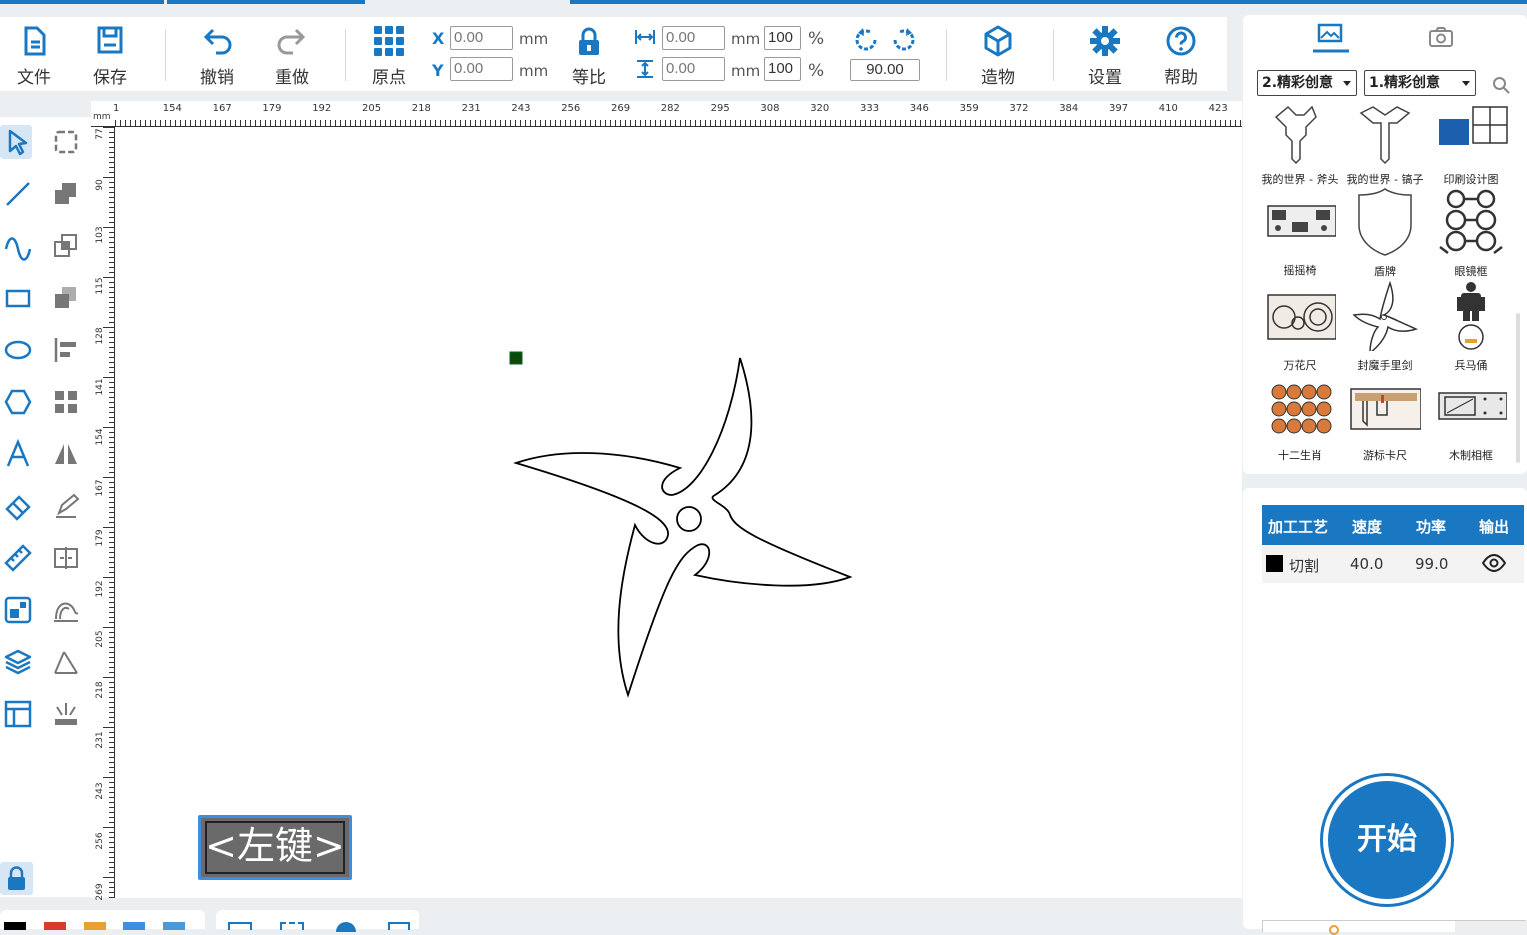 The height and width of the screenshot is (935, 1527). I want to click on image-trace-icon, so click(18, 610).